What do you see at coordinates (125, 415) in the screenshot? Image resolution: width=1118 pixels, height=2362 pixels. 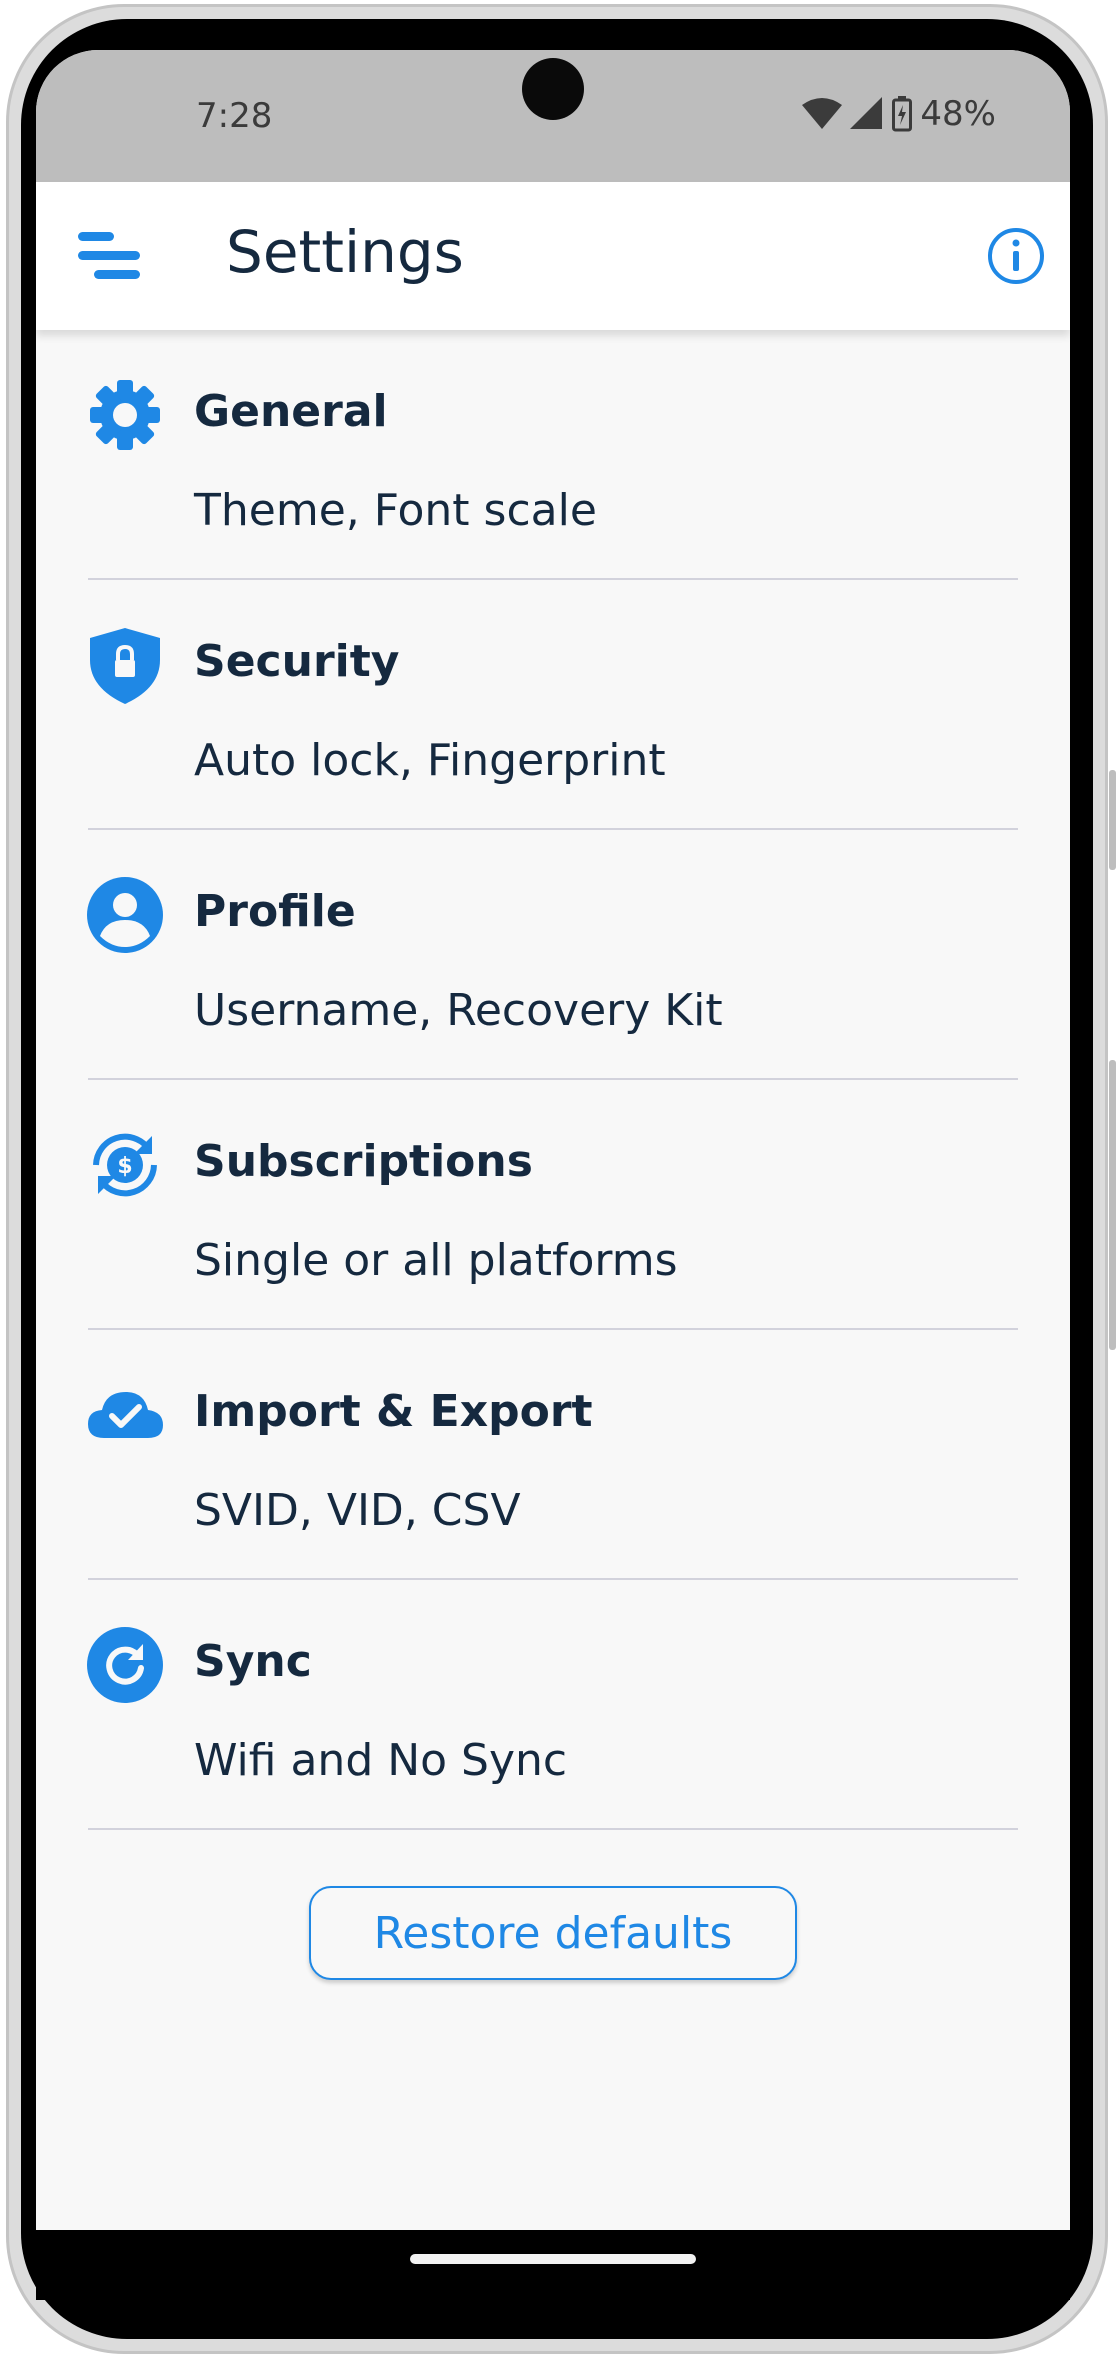 I see `gear-icon` at bounding box center [125, 415].